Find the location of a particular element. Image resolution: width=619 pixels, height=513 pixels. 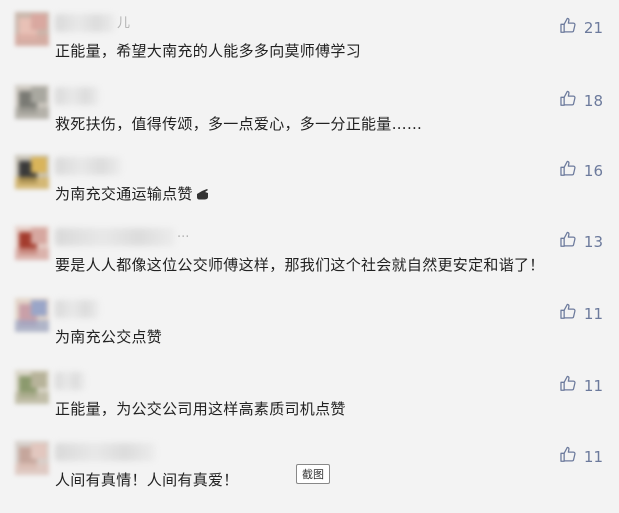

like-count: 13 is located at coordinates (593, 241).